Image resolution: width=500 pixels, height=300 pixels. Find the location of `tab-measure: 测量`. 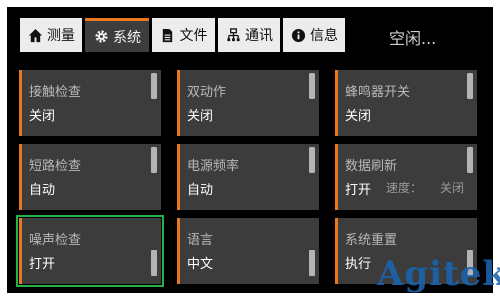

tab-measure: 测量 is located at coordinates (51, 35).